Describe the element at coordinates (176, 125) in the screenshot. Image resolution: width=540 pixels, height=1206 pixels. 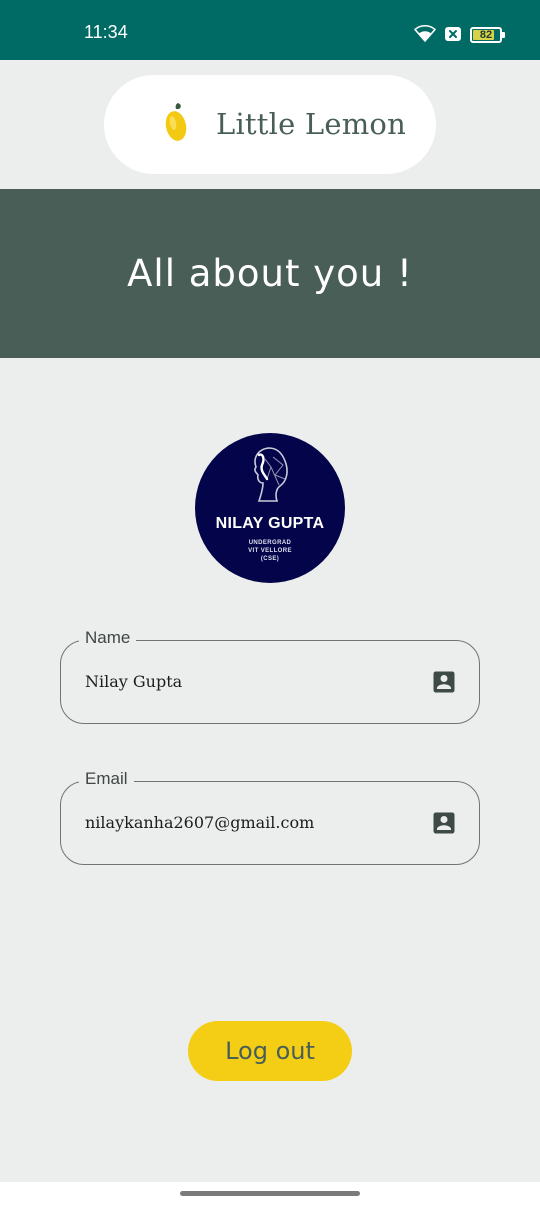
I see `lemon-icon` at that location.